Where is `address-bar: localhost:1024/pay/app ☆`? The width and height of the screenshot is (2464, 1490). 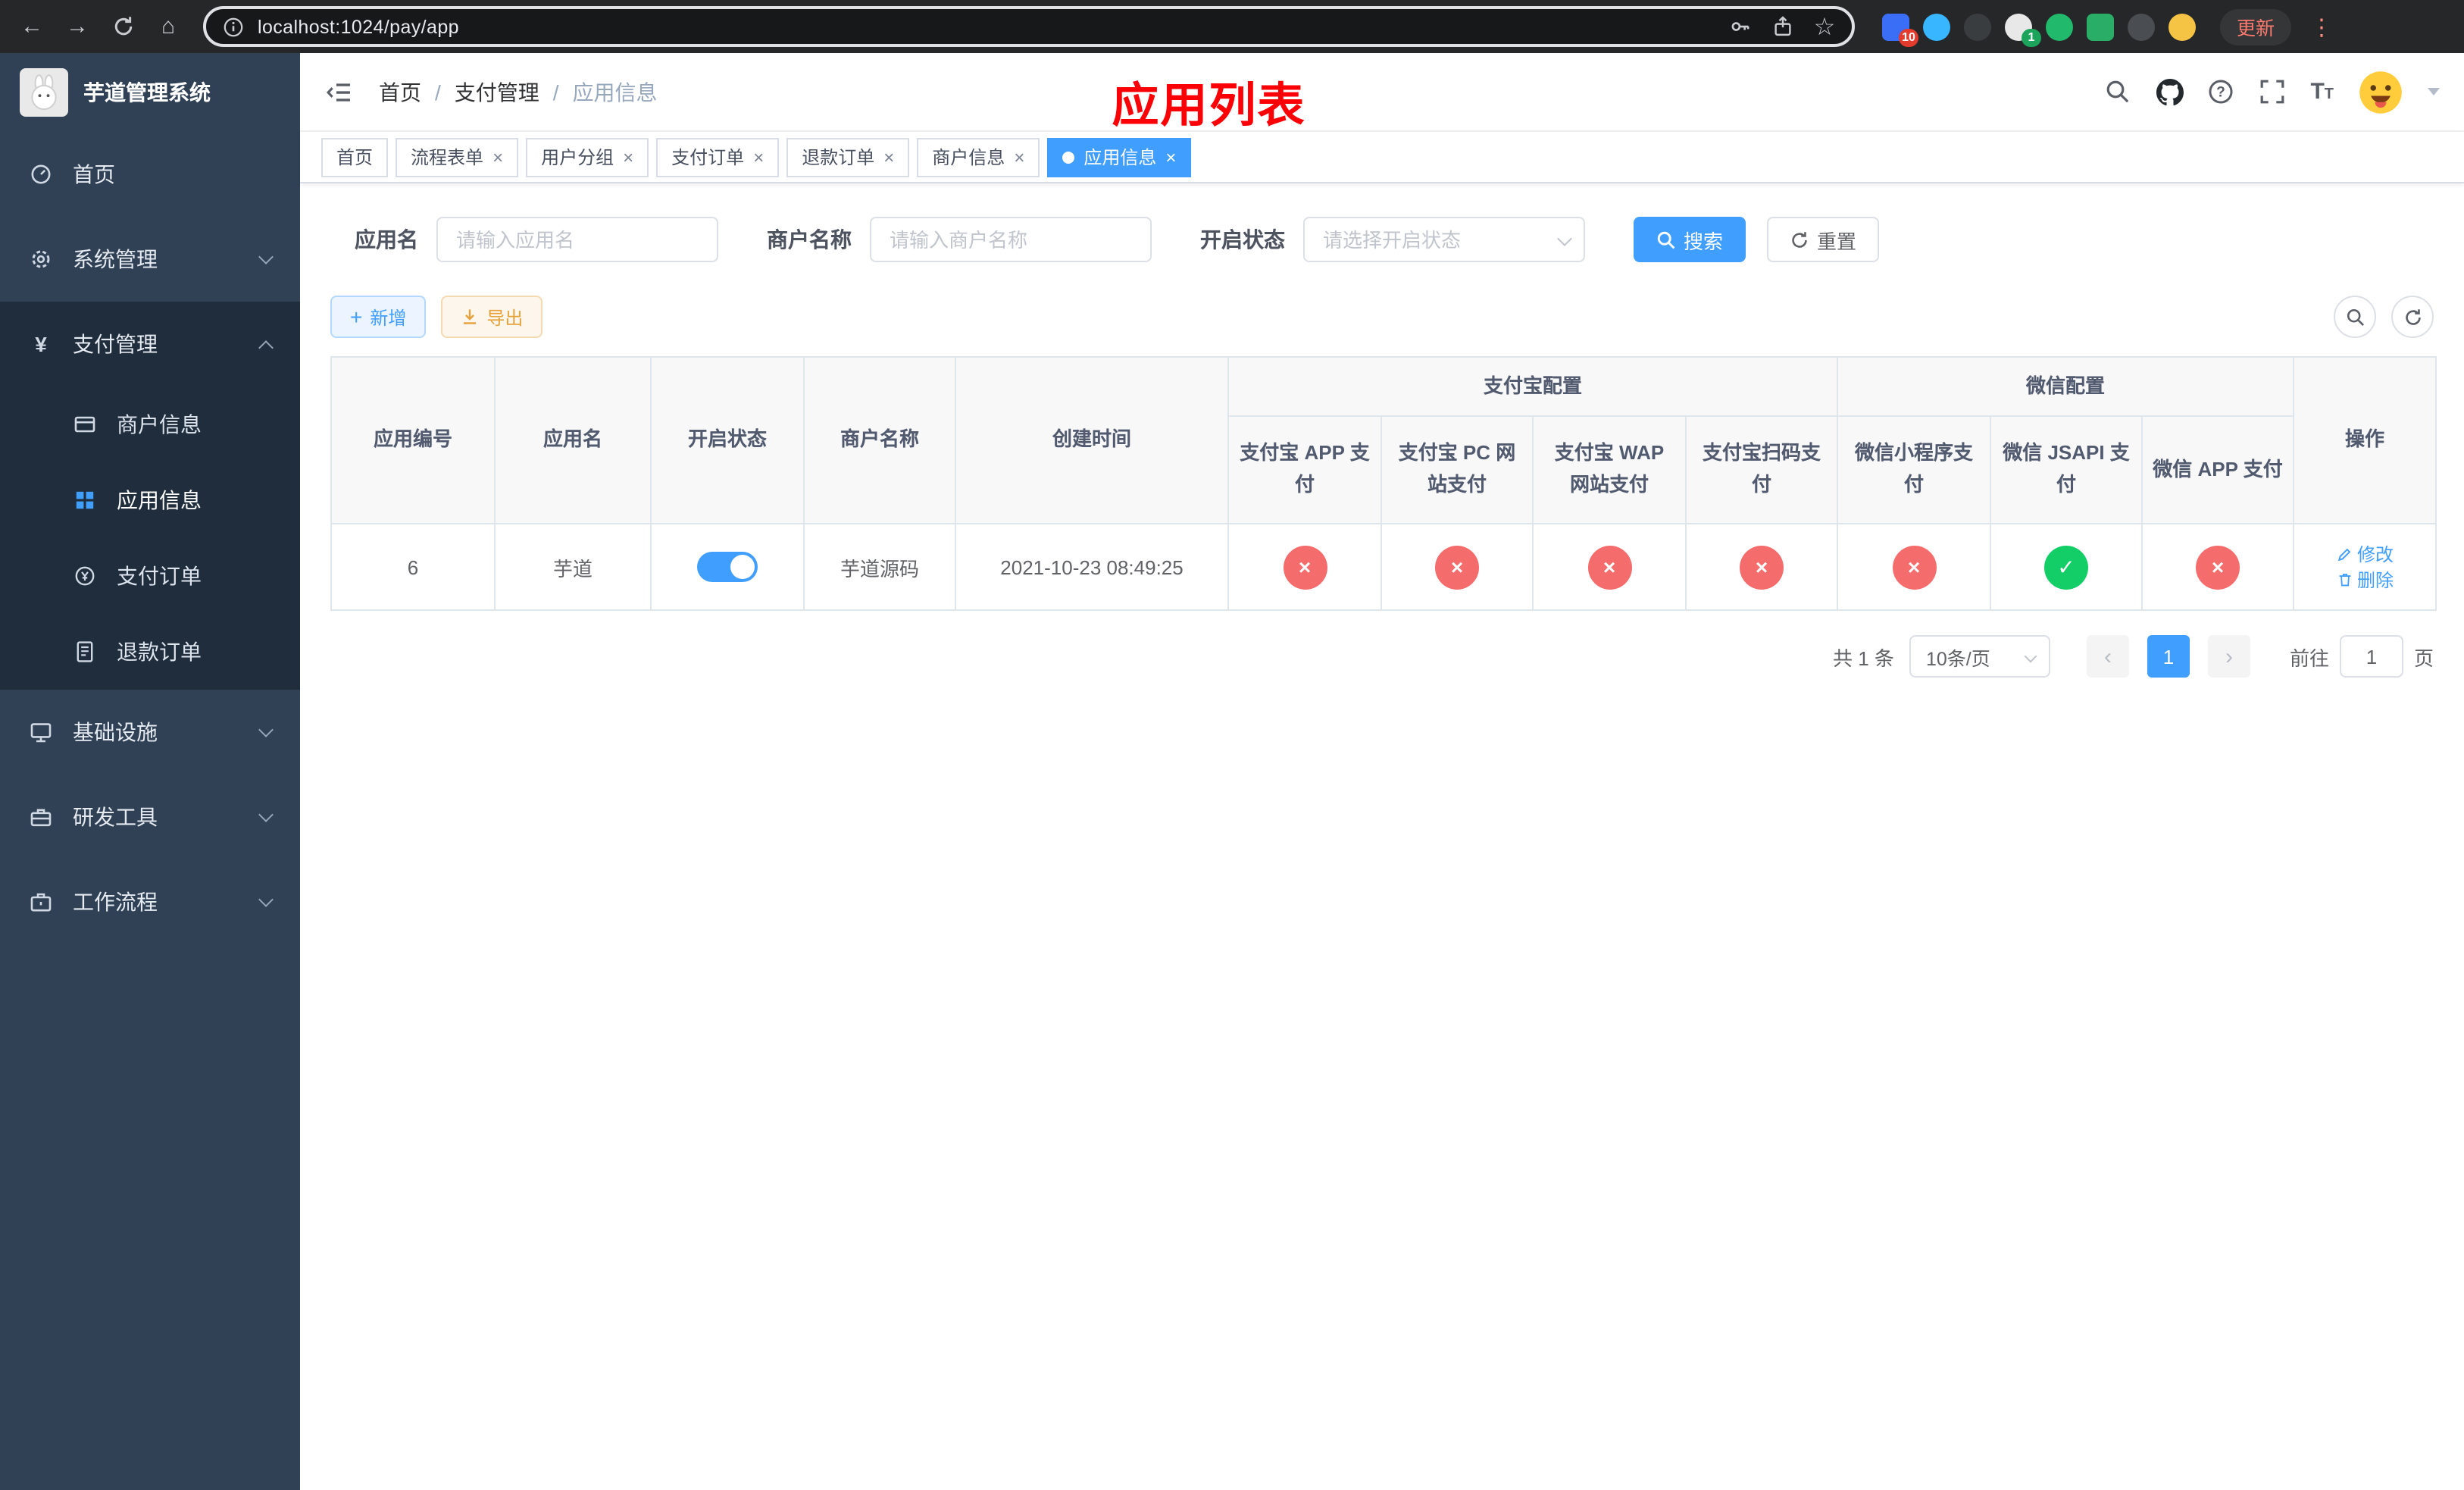 address-bar: localhost:1024/pay/app ☆ is located at coordinates (1029, 27).